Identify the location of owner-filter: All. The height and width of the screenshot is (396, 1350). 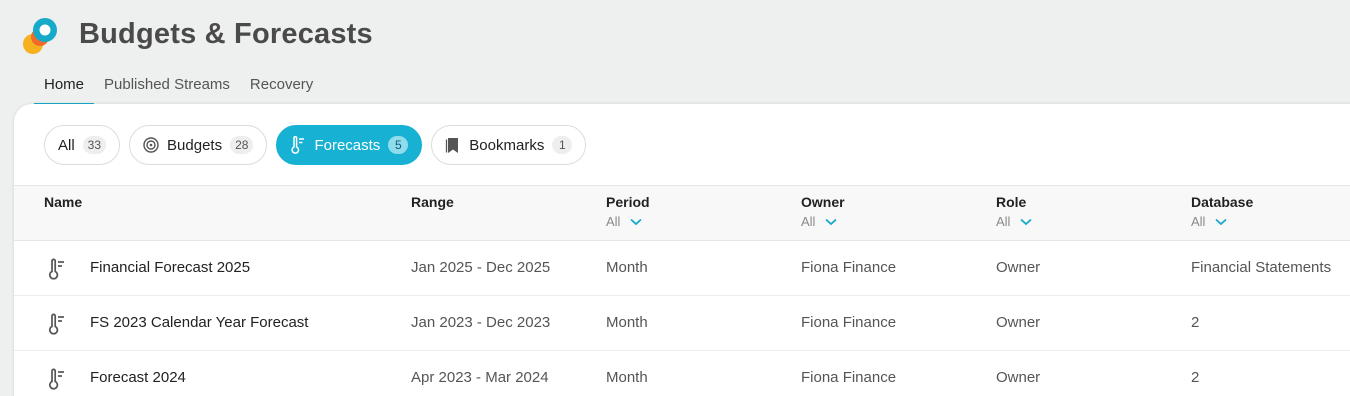
(823, 221).